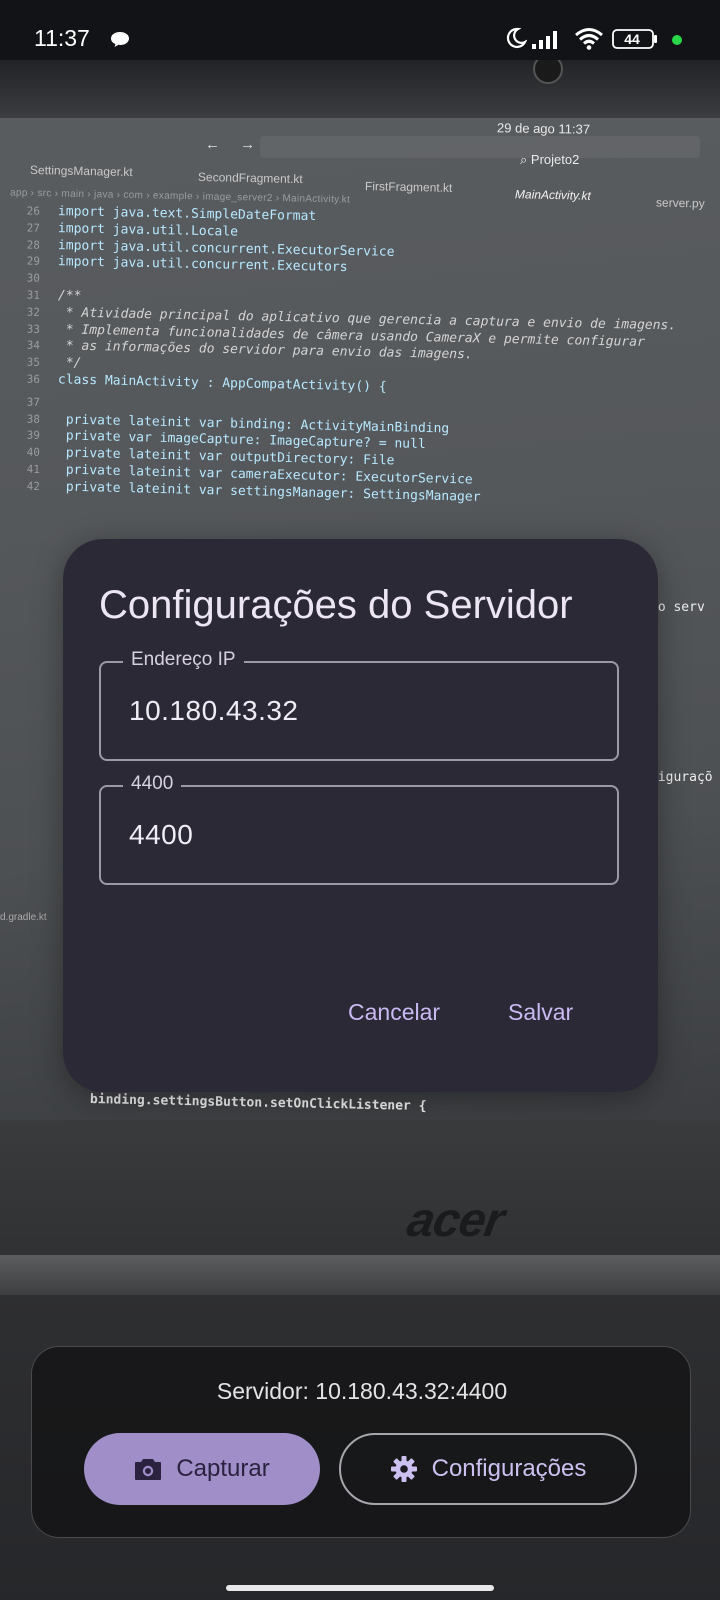 The image size is (720, 1600). What do you see at coordinates (223, 1468) in the screenshot?
I see `capture-label: Capturar` at bounding box center [223, 1468].